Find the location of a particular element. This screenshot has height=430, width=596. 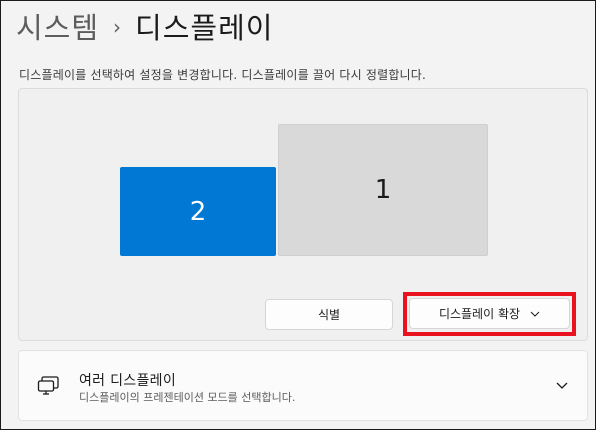

display-mode-dropdown: 디스플레이 확장 is located at coordinates (489, 313).